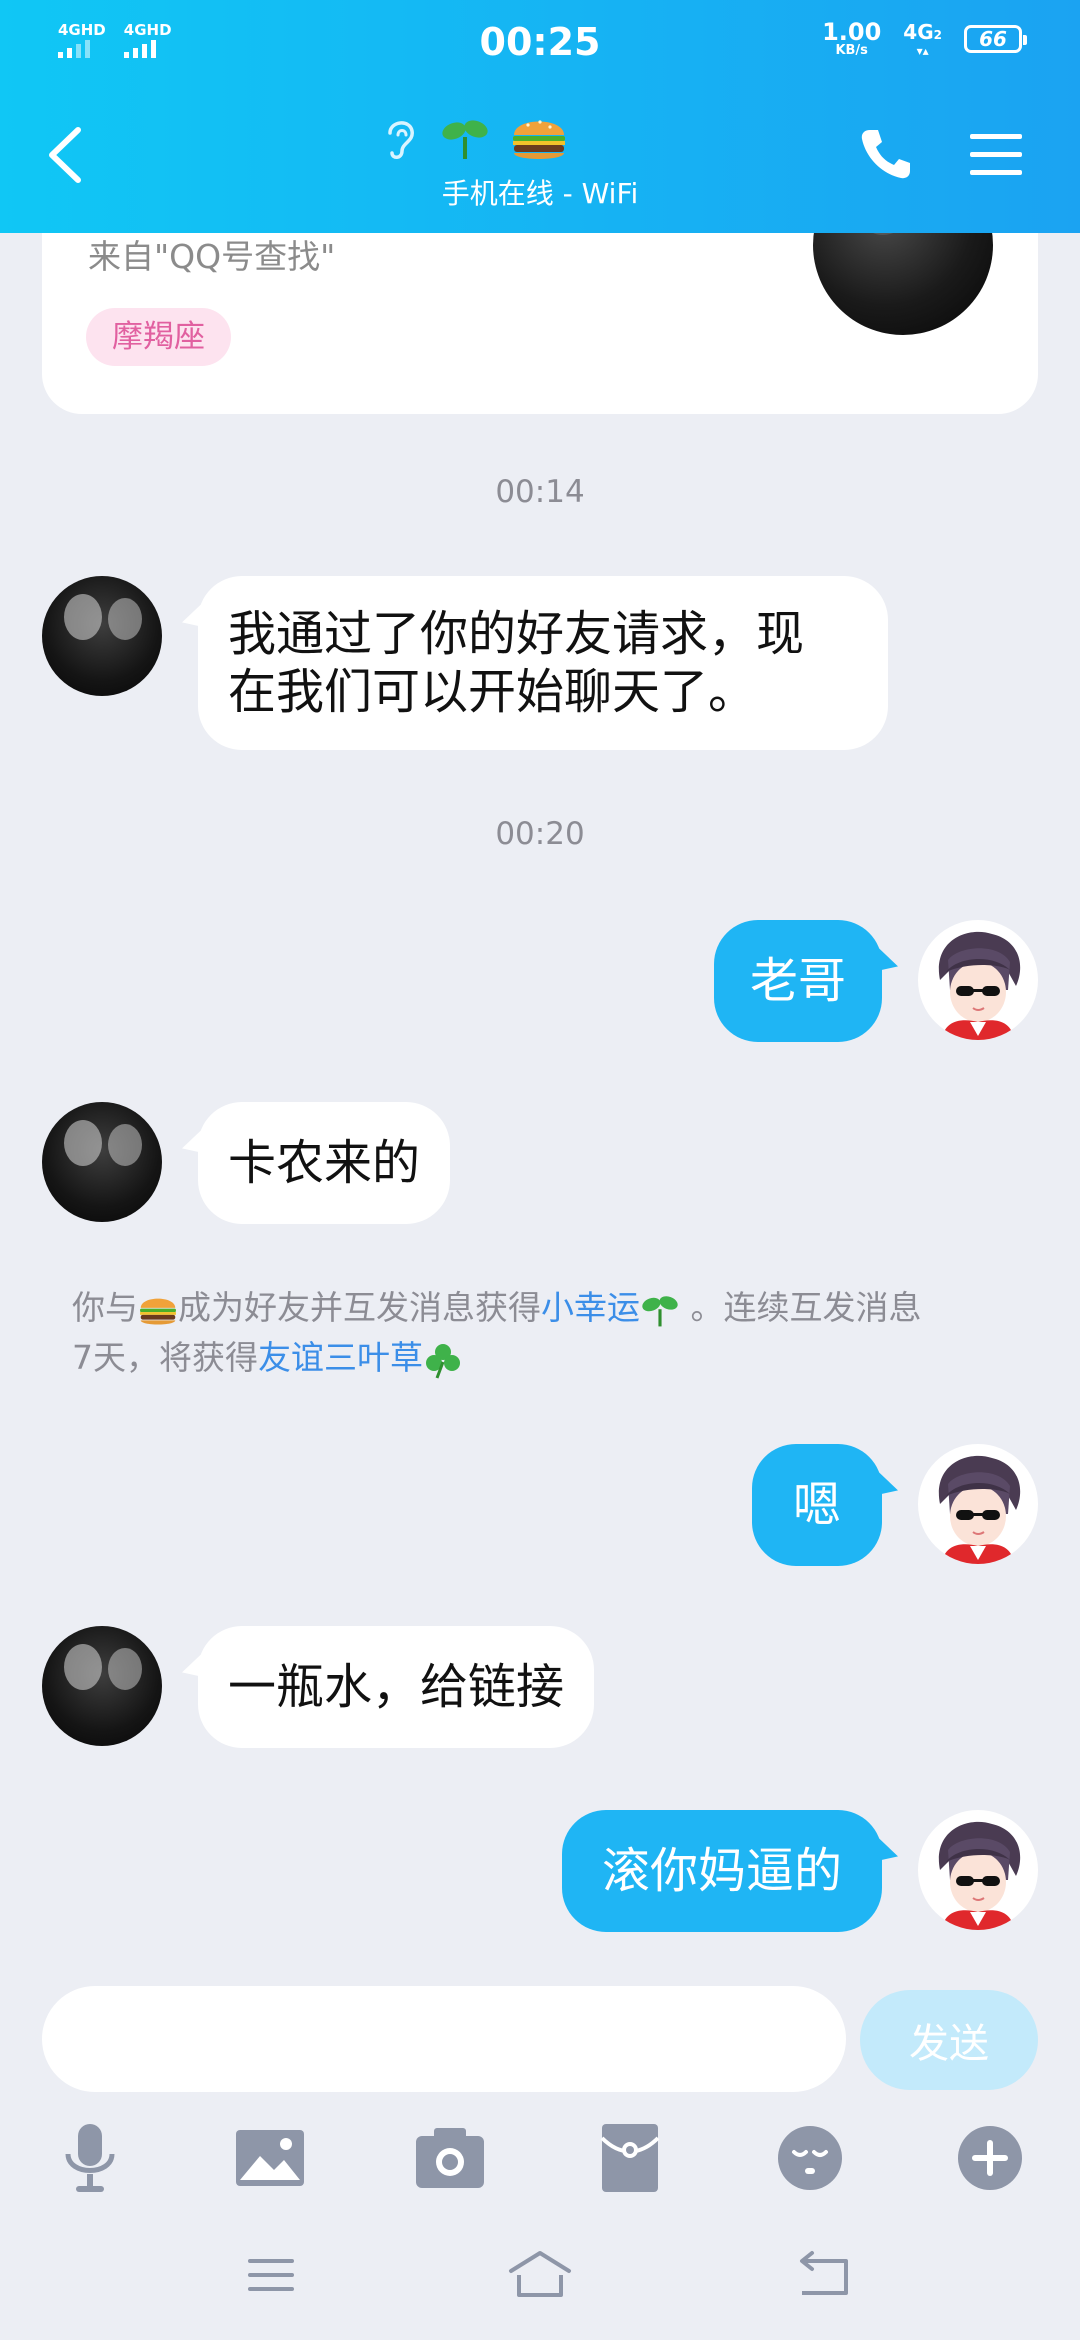 This screenshot has height=2340, width=1080. What do you see at coordinates (543, 663) in the screenshot?
I see `incoming-message: 我通过了你的好友请求，现 在我们可以开始聊天了。` at bounding box center [543, 663].